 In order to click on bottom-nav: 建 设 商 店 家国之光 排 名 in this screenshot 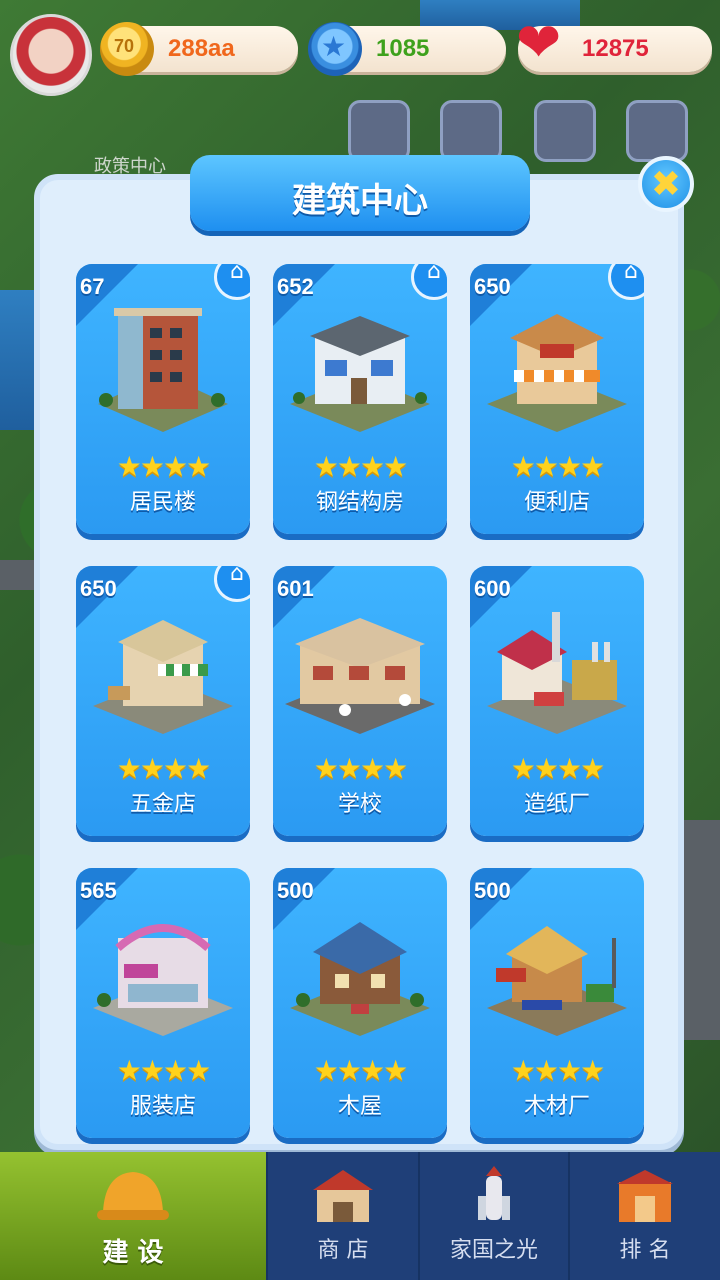, I will do `click(360, 1216)`.